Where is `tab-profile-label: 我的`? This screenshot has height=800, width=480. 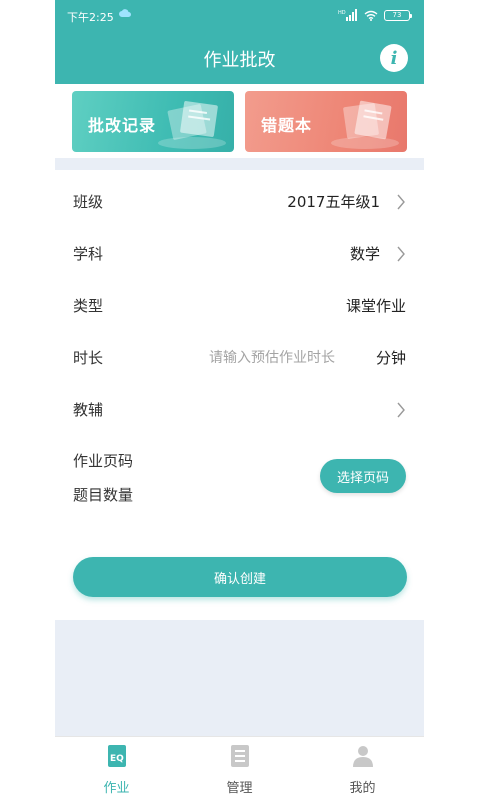
tab-profile-label: 我的 is located at coordinates (362, 788).